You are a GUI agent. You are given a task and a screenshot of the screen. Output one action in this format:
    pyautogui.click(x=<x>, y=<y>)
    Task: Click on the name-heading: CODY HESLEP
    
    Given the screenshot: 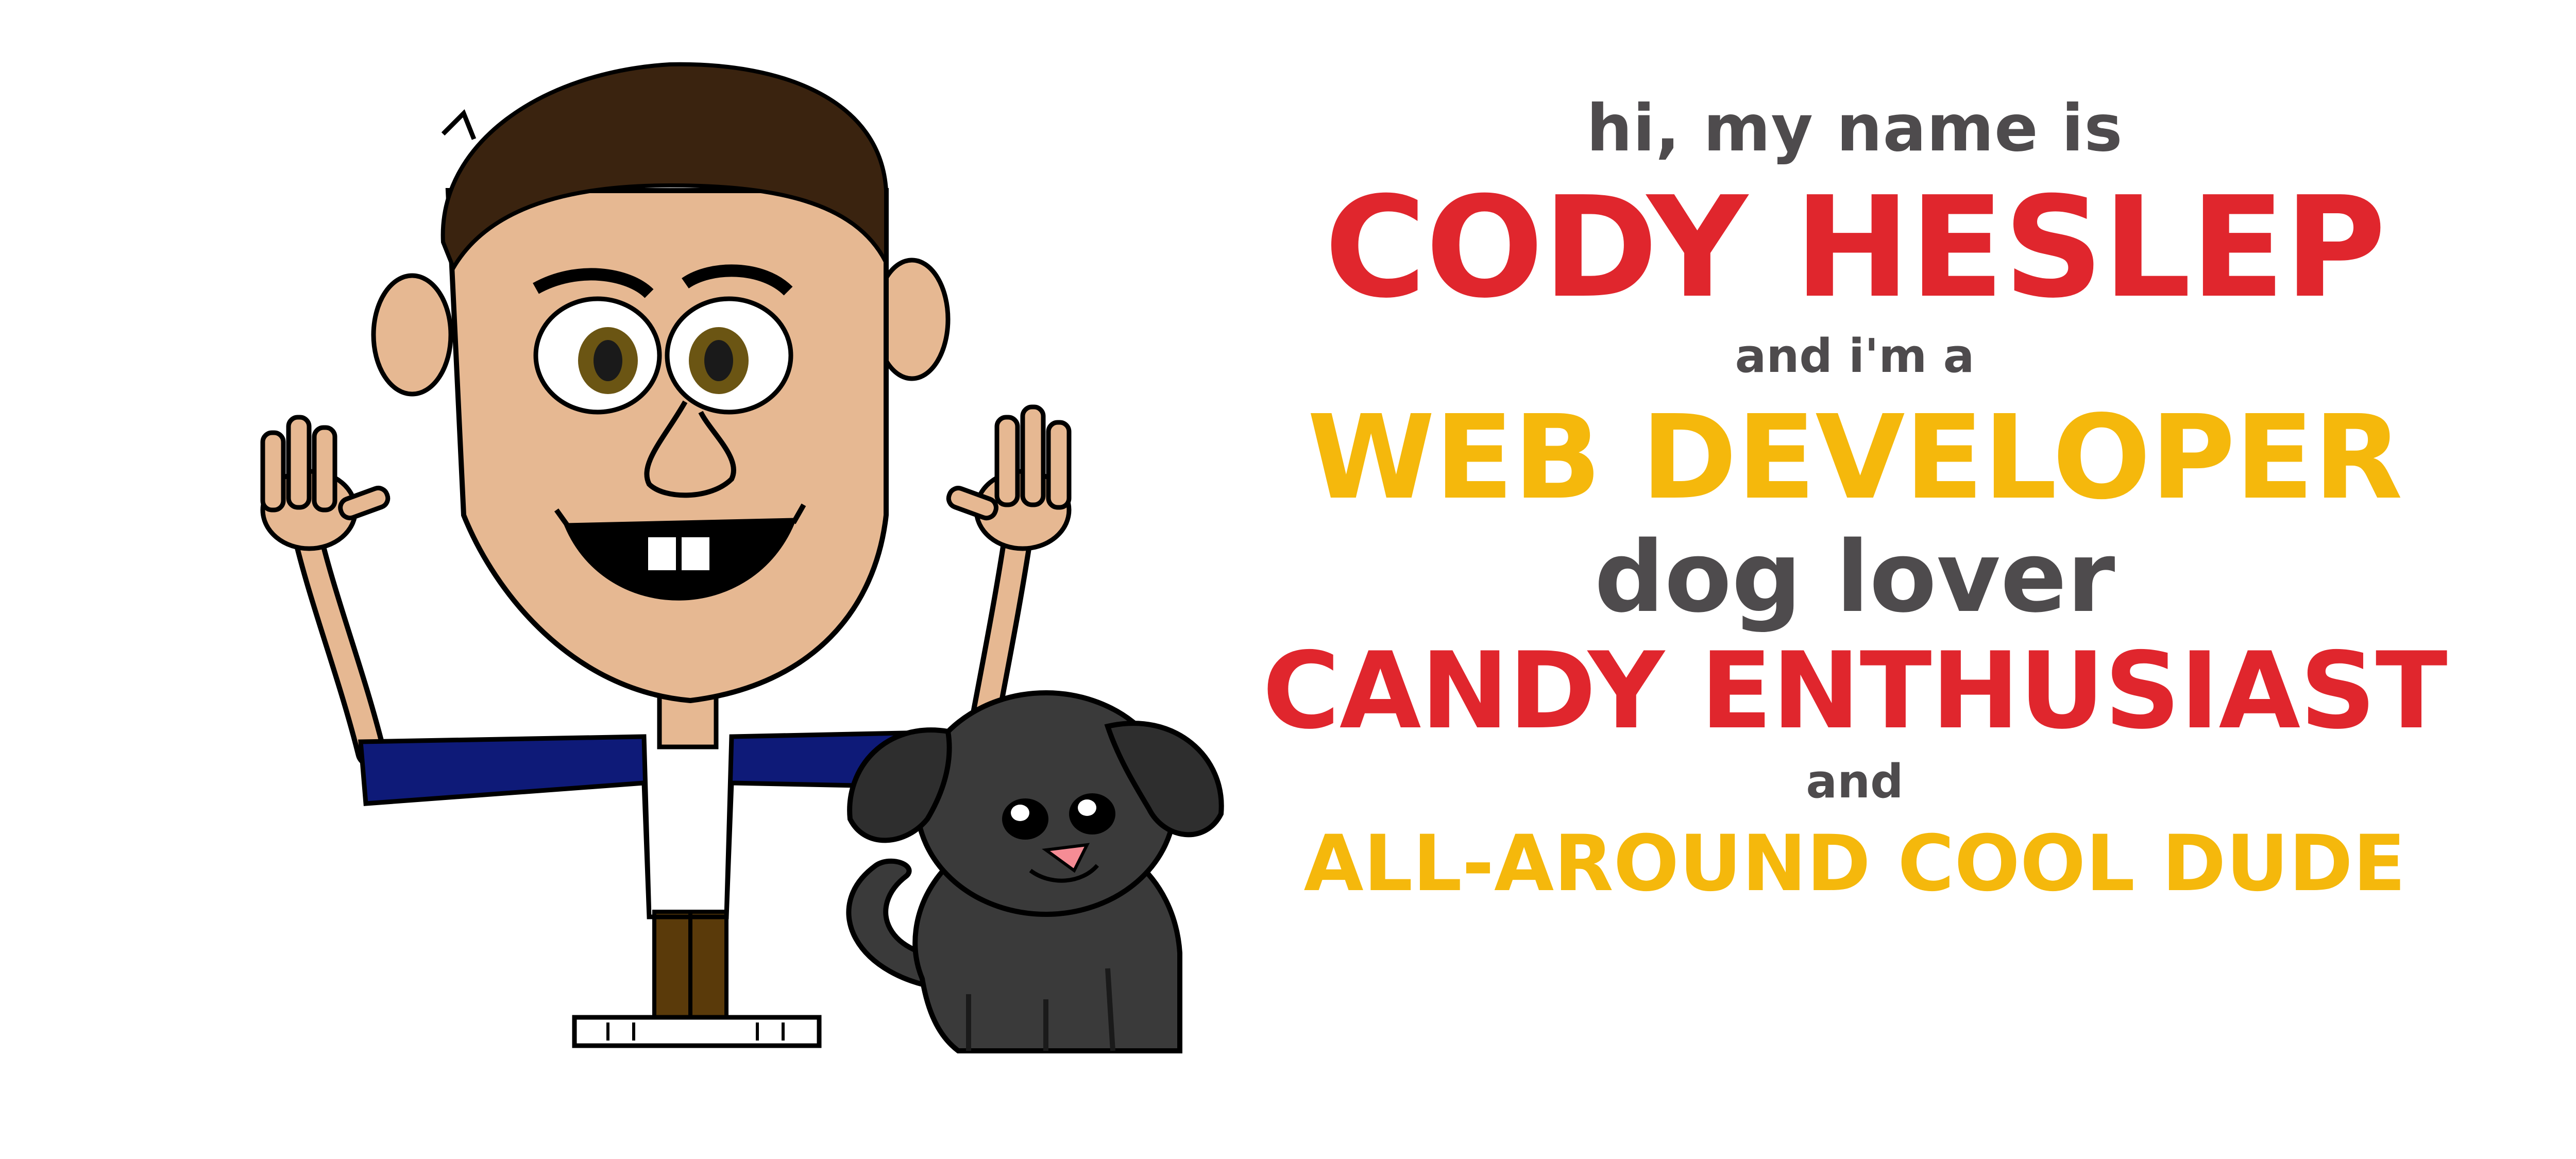 What is the action you would take?
    pyautogui.click(x=1855, y=247)
    